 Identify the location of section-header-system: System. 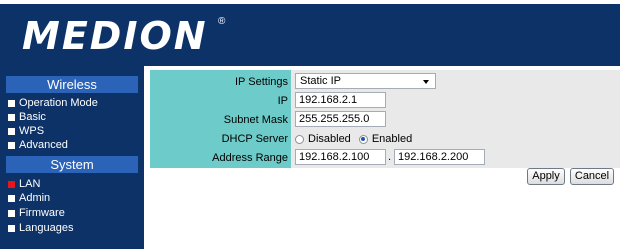
(72, 164).